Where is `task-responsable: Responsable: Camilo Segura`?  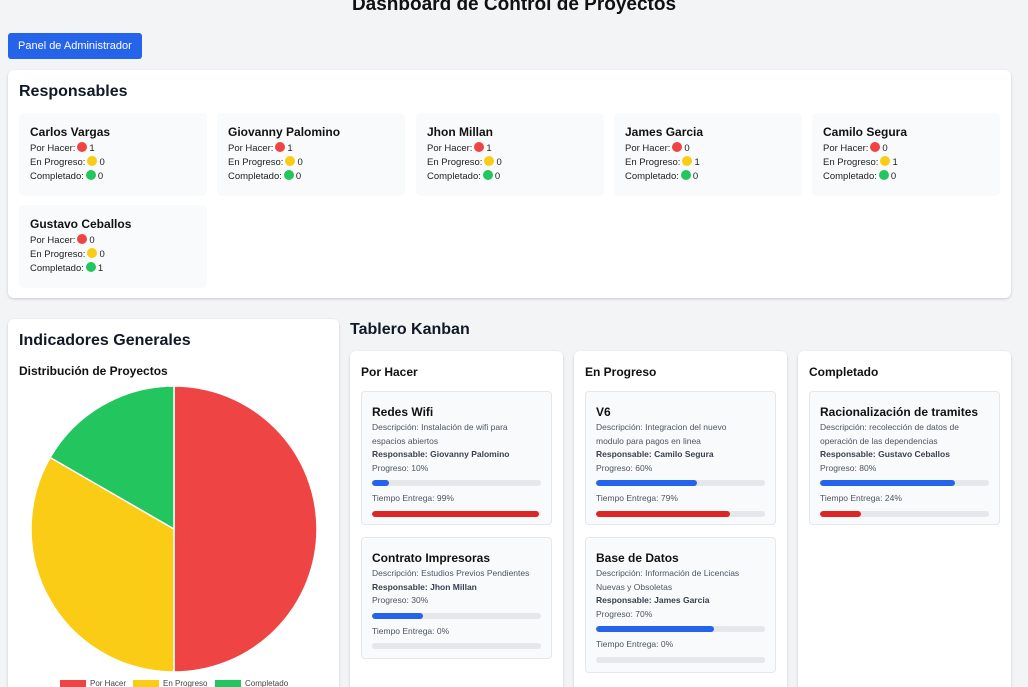 task-responsable: Responsable: Camilo Segura is located at coordinates (655, 454).